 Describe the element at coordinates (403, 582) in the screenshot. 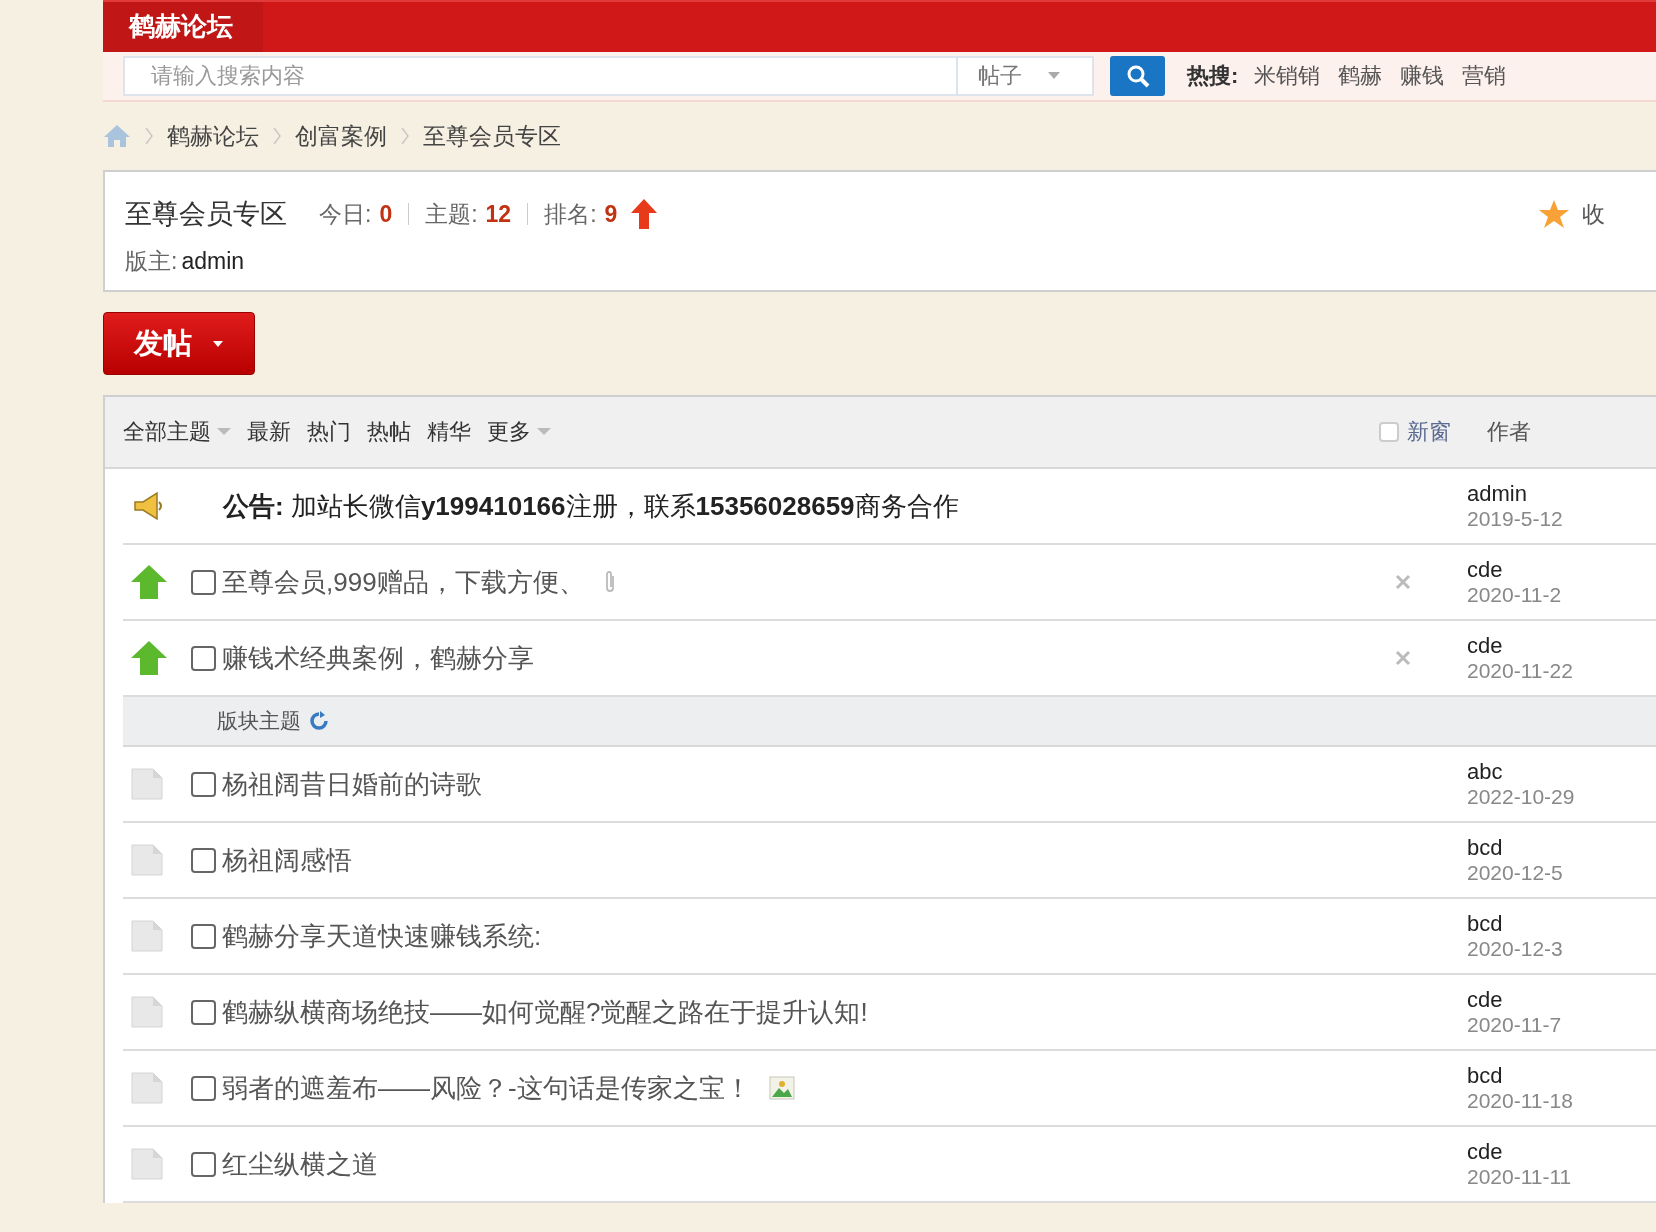

I see `thread-title-link: 至尊会员,999赠品，下载方便、` at that location.